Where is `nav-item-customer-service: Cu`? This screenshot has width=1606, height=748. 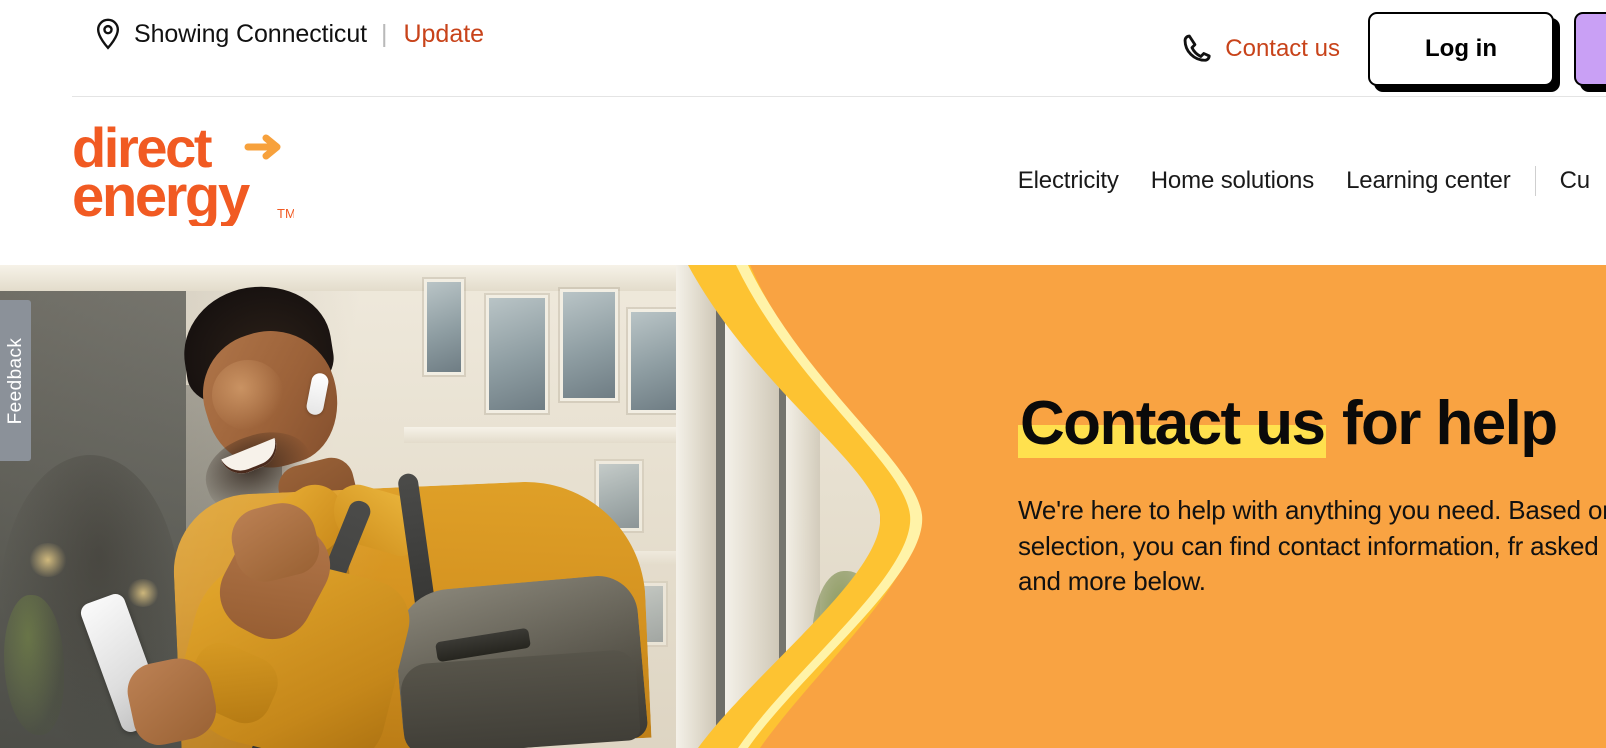
nav-item-customer-service: Cu is located at coordinates (1575, 181).